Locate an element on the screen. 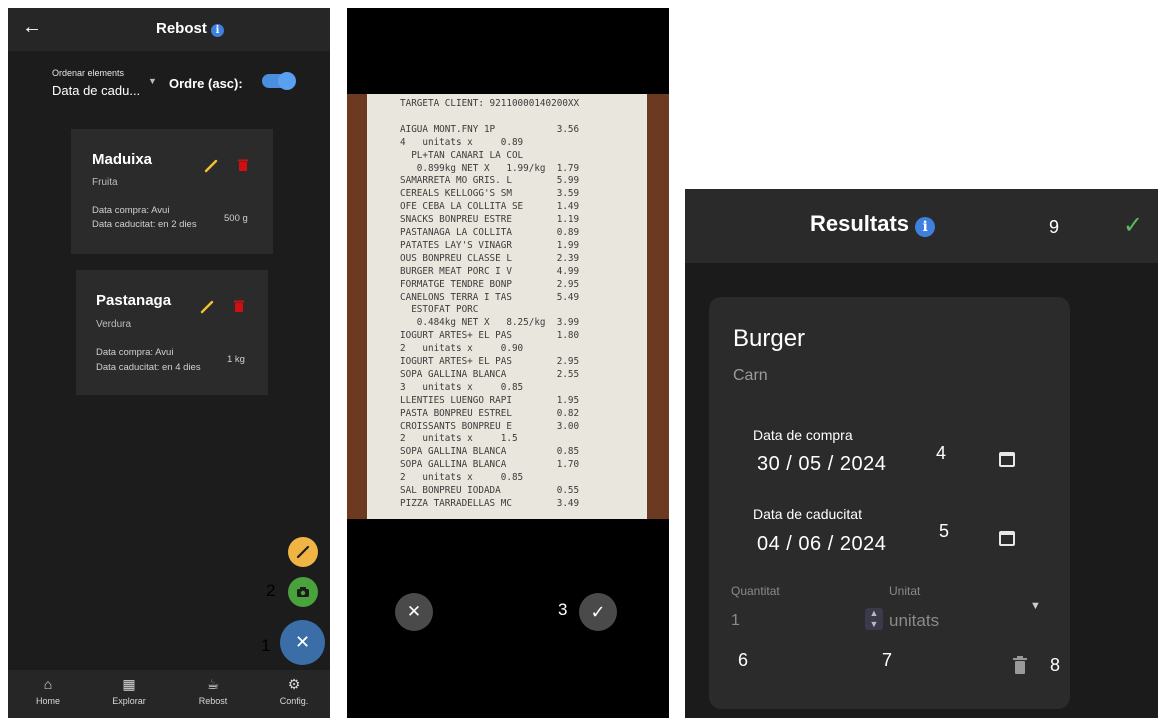  order-toggle is located at coordinates (279, 81).